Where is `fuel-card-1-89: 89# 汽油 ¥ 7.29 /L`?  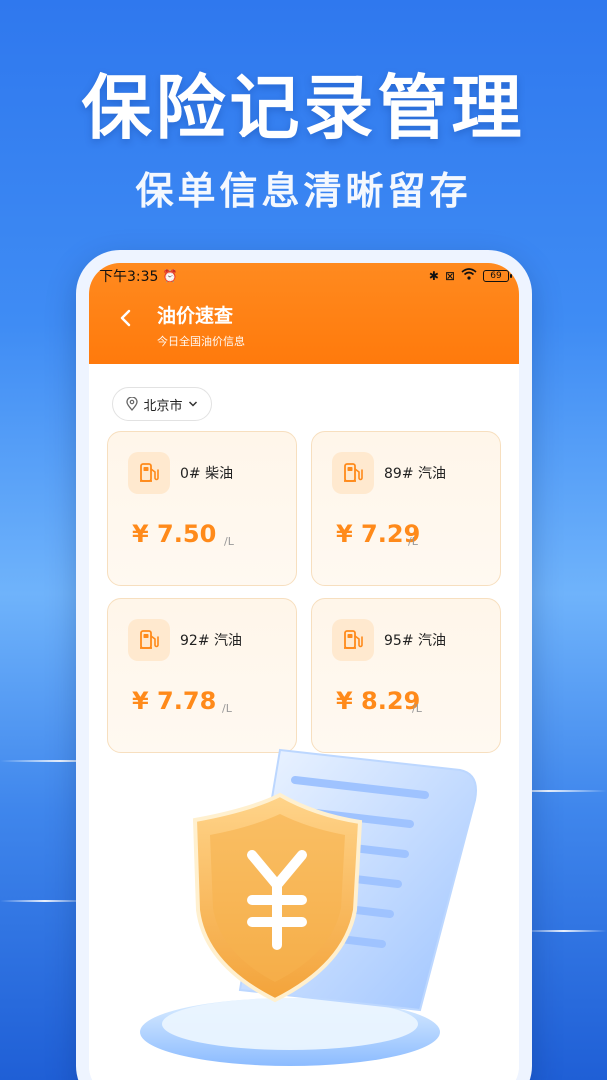 fuel-card-1-89: 89# 汽油 ¥ 7.29 /L is located at coordinates (406, 508).